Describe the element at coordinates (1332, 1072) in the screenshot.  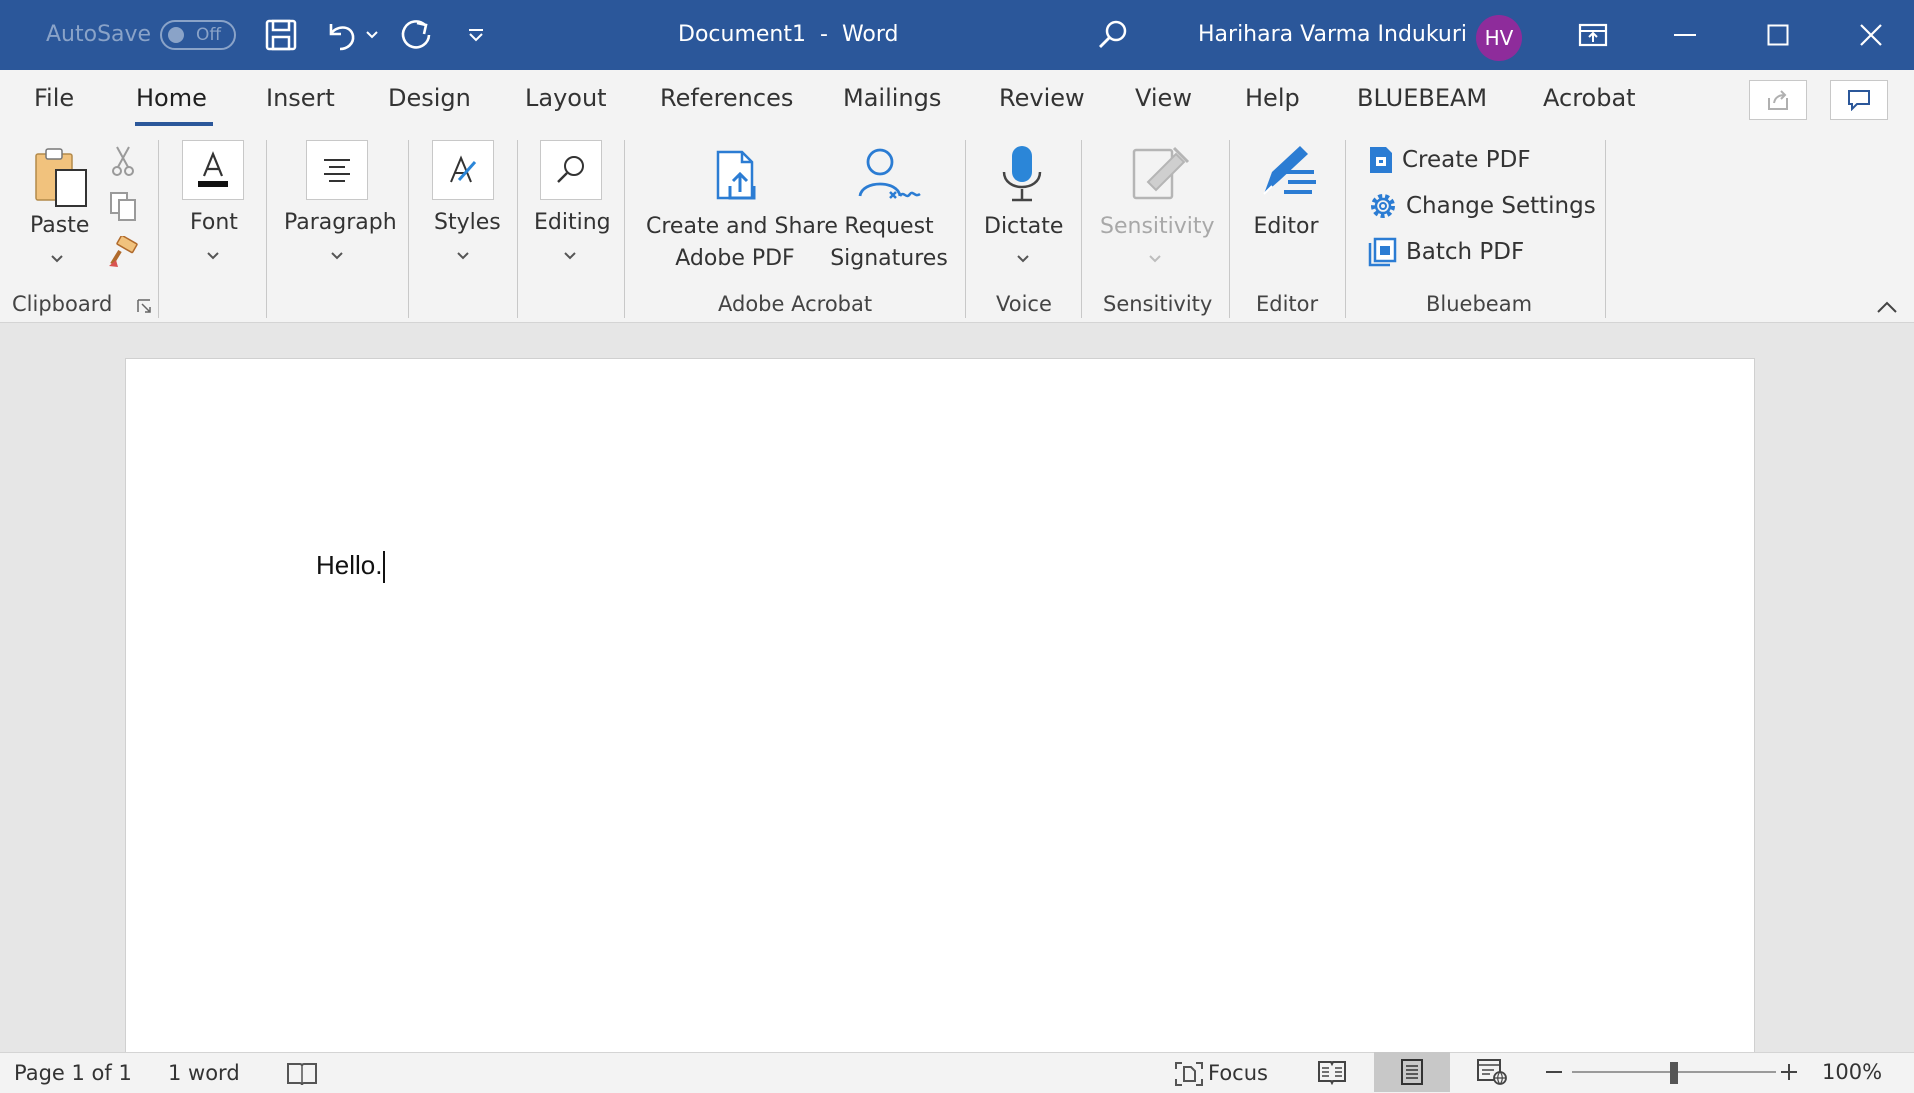
I see `read-mode-view-button` at that location.